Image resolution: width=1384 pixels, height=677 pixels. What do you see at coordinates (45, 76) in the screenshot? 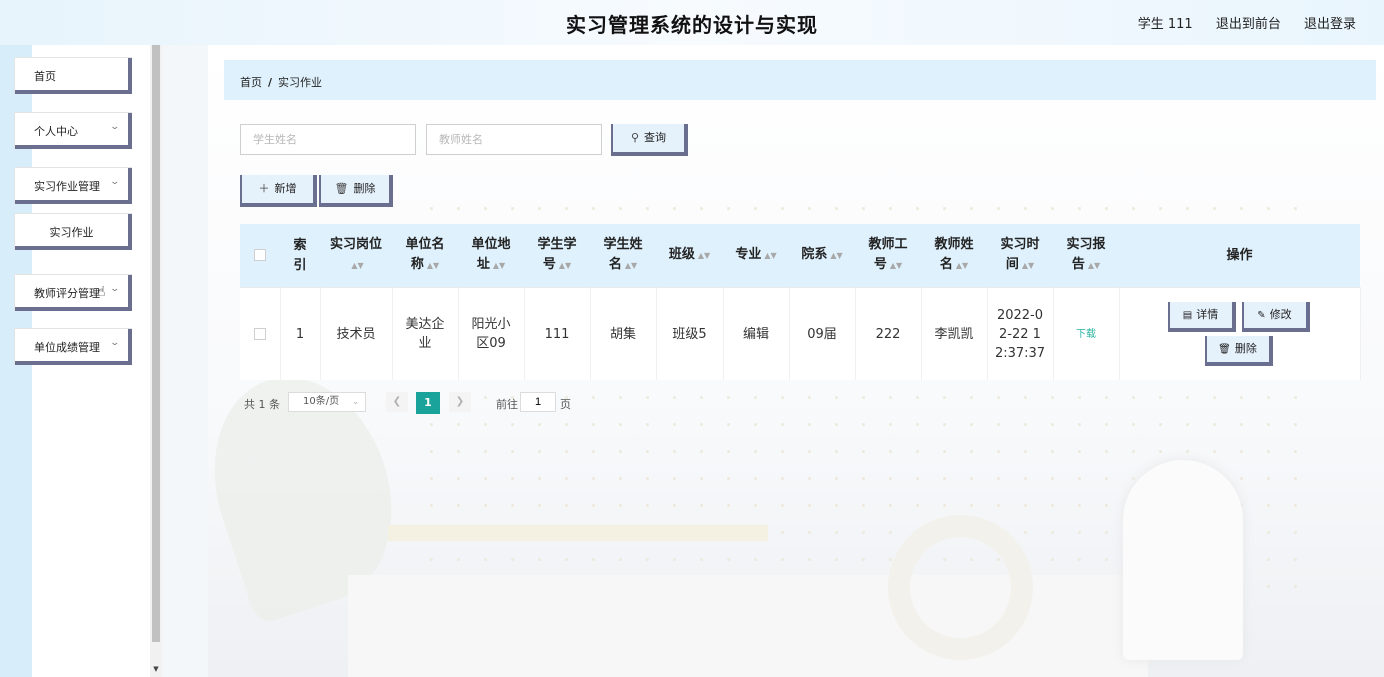
I see `sidebar-item-label: 首页` at bounding box center [45, 76].